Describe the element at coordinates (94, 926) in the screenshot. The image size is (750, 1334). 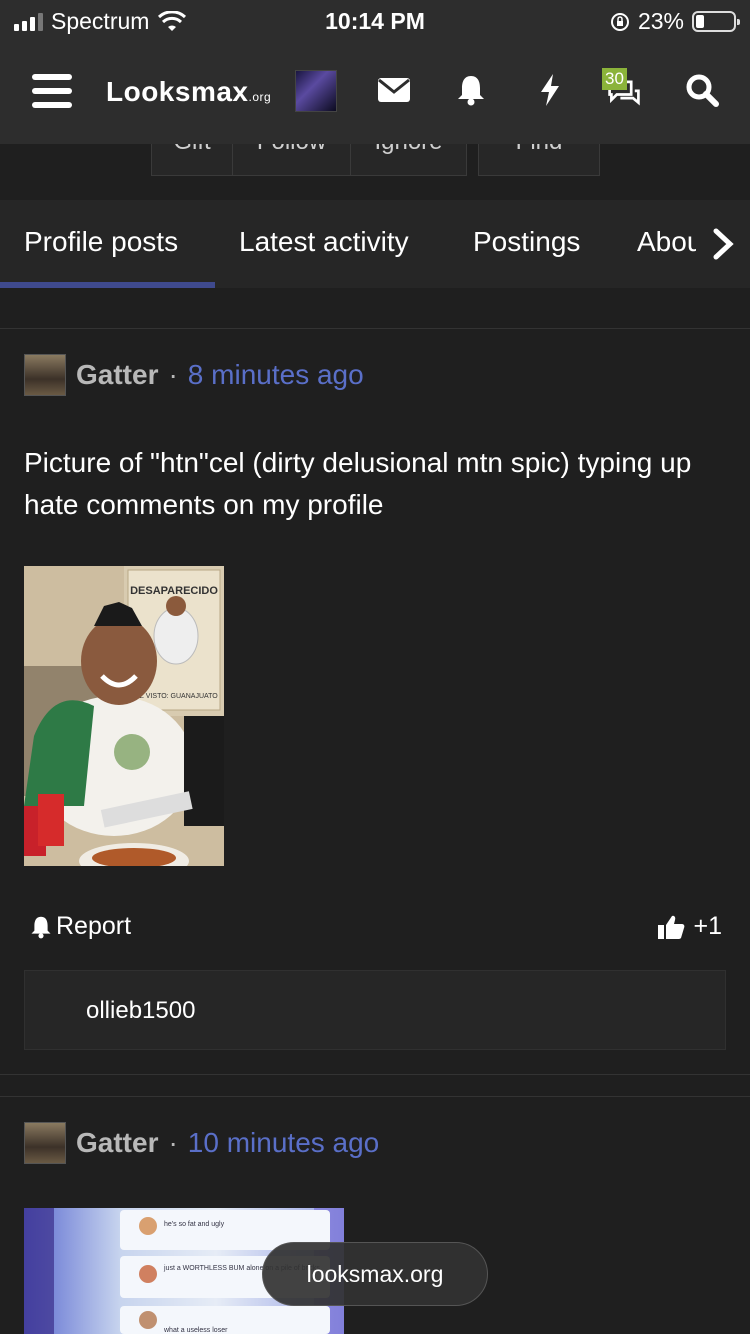
I see `report-label: Report` at that location.